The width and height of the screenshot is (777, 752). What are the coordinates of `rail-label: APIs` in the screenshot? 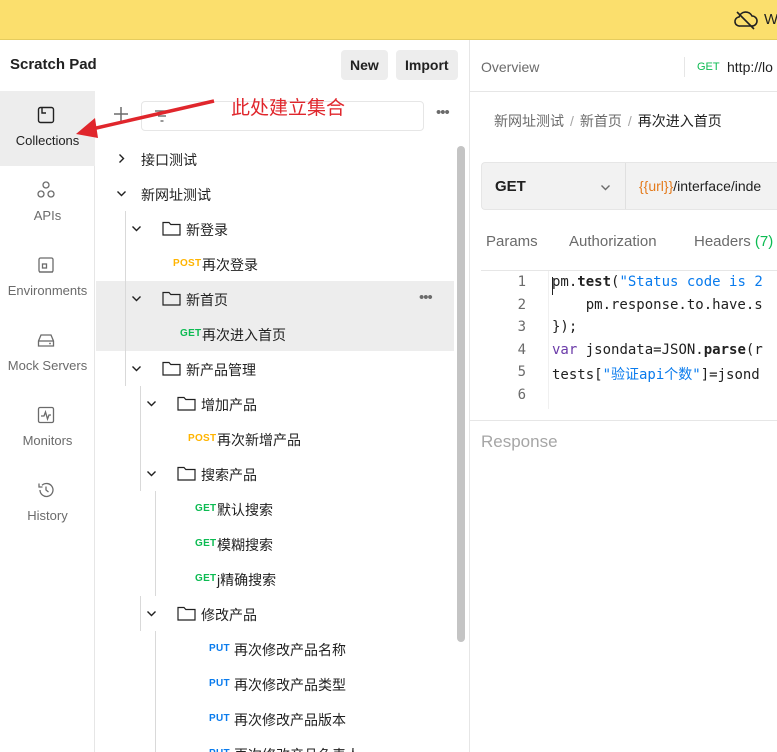 It's located at (47, 215).